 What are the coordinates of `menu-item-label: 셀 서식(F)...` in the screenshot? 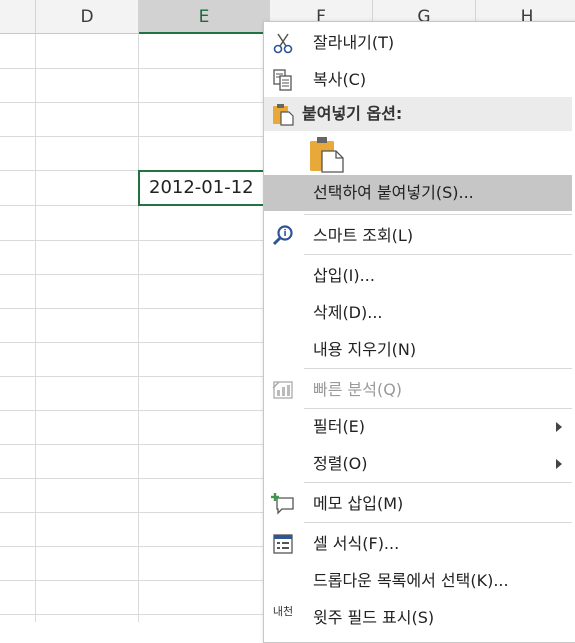 It's located at (356, 543).